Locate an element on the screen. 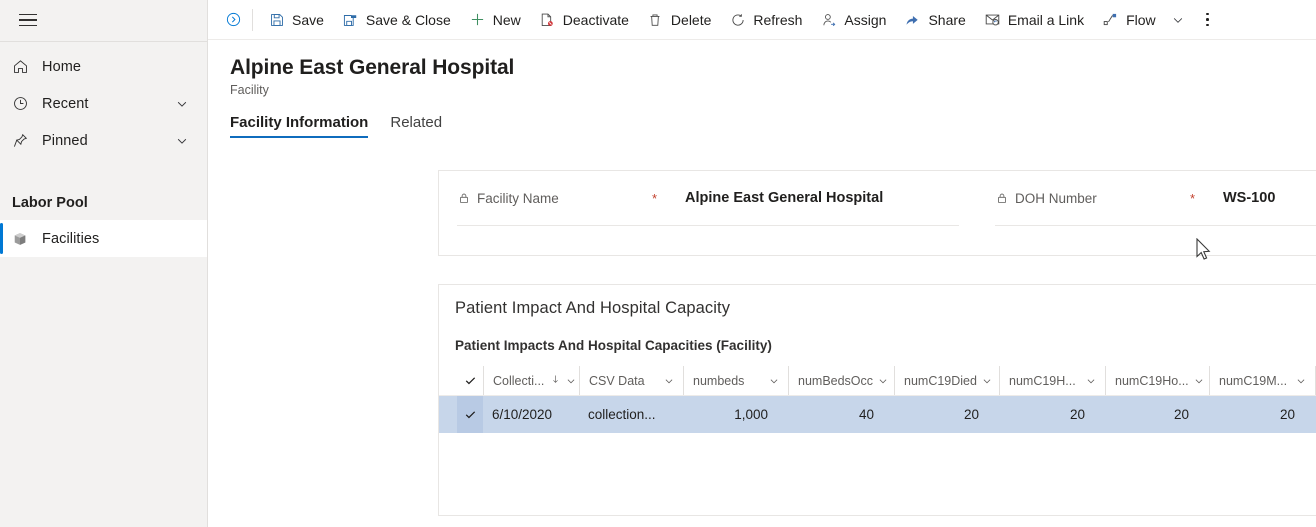 The width and height of the screenshot is (1316, 527). grid-column-header: numBedsOcc is located at coordinates (841, 380).